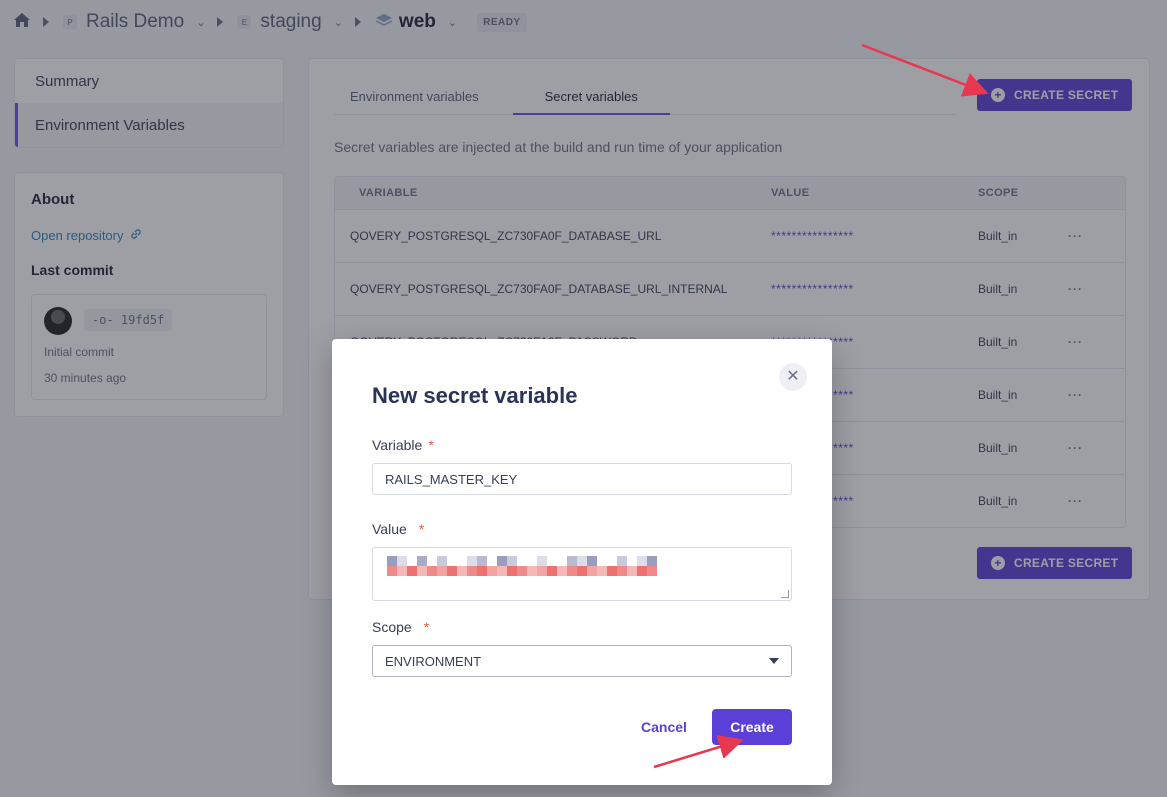  Describe the element at coordinates (785, 594) in the screenshot. I see `resize-handle-icon` at that location.